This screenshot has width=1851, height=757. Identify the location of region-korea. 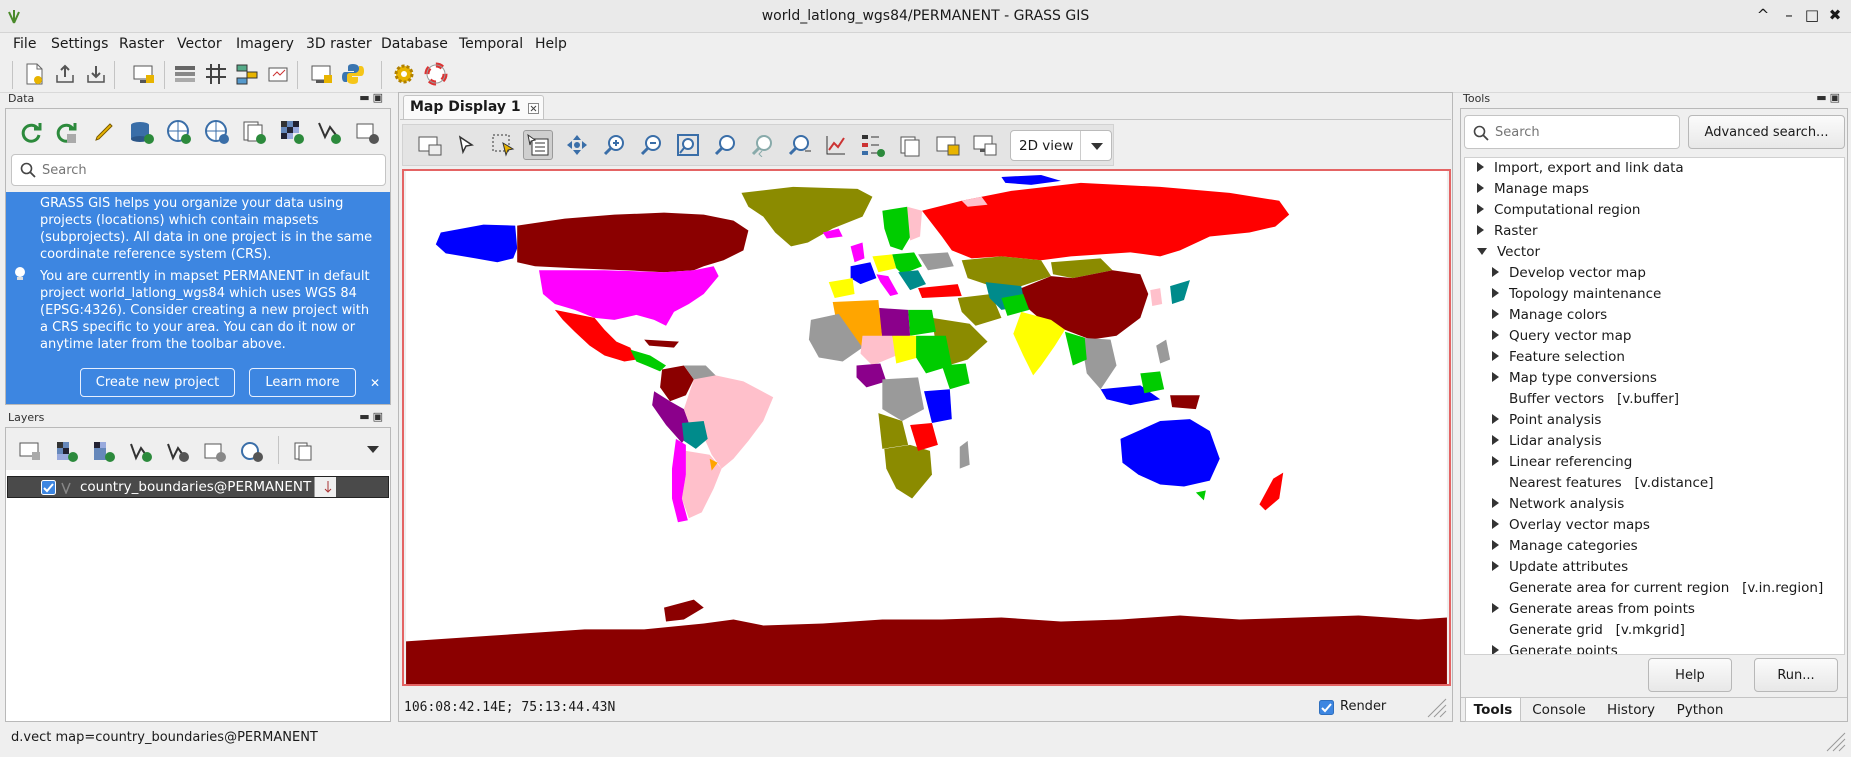
(1156, 297).